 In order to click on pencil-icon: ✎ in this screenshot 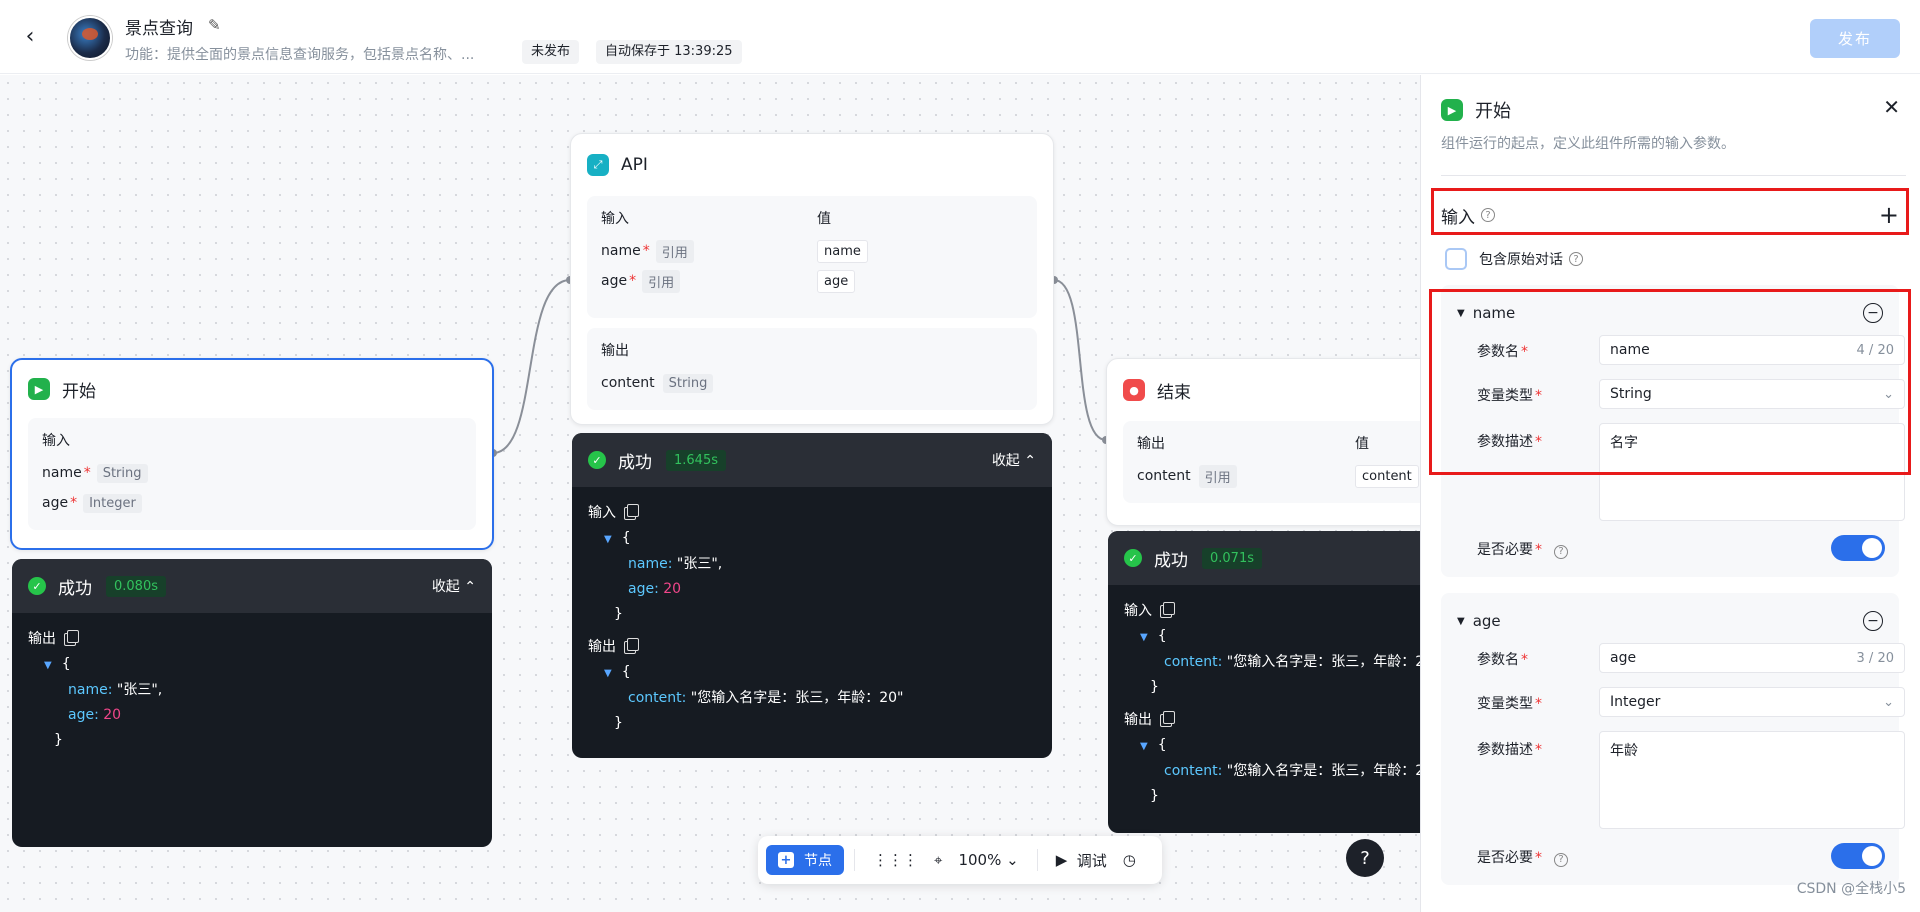, I will do `click(214, 25)`.